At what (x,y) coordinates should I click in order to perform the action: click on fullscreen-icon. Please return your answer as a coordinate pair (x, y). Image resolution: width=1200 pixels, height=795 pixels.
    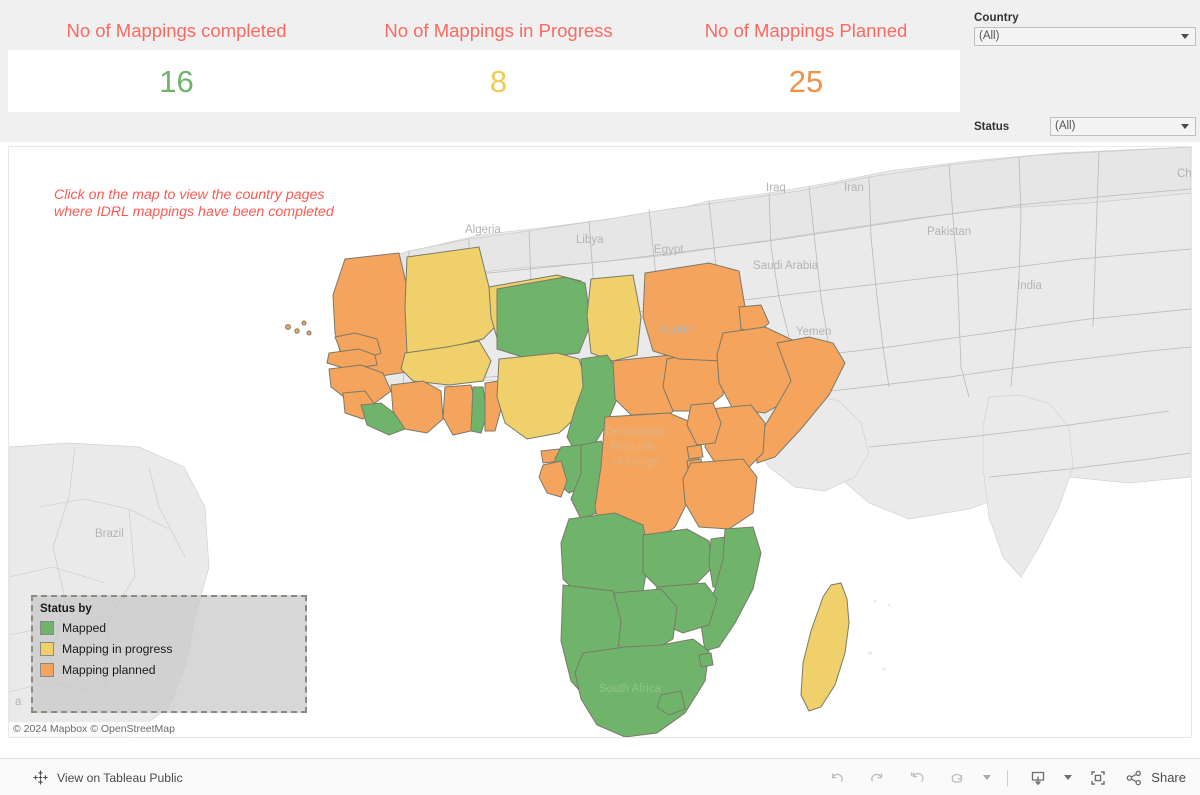
    Looking at the image, I should click on (1098, 777).